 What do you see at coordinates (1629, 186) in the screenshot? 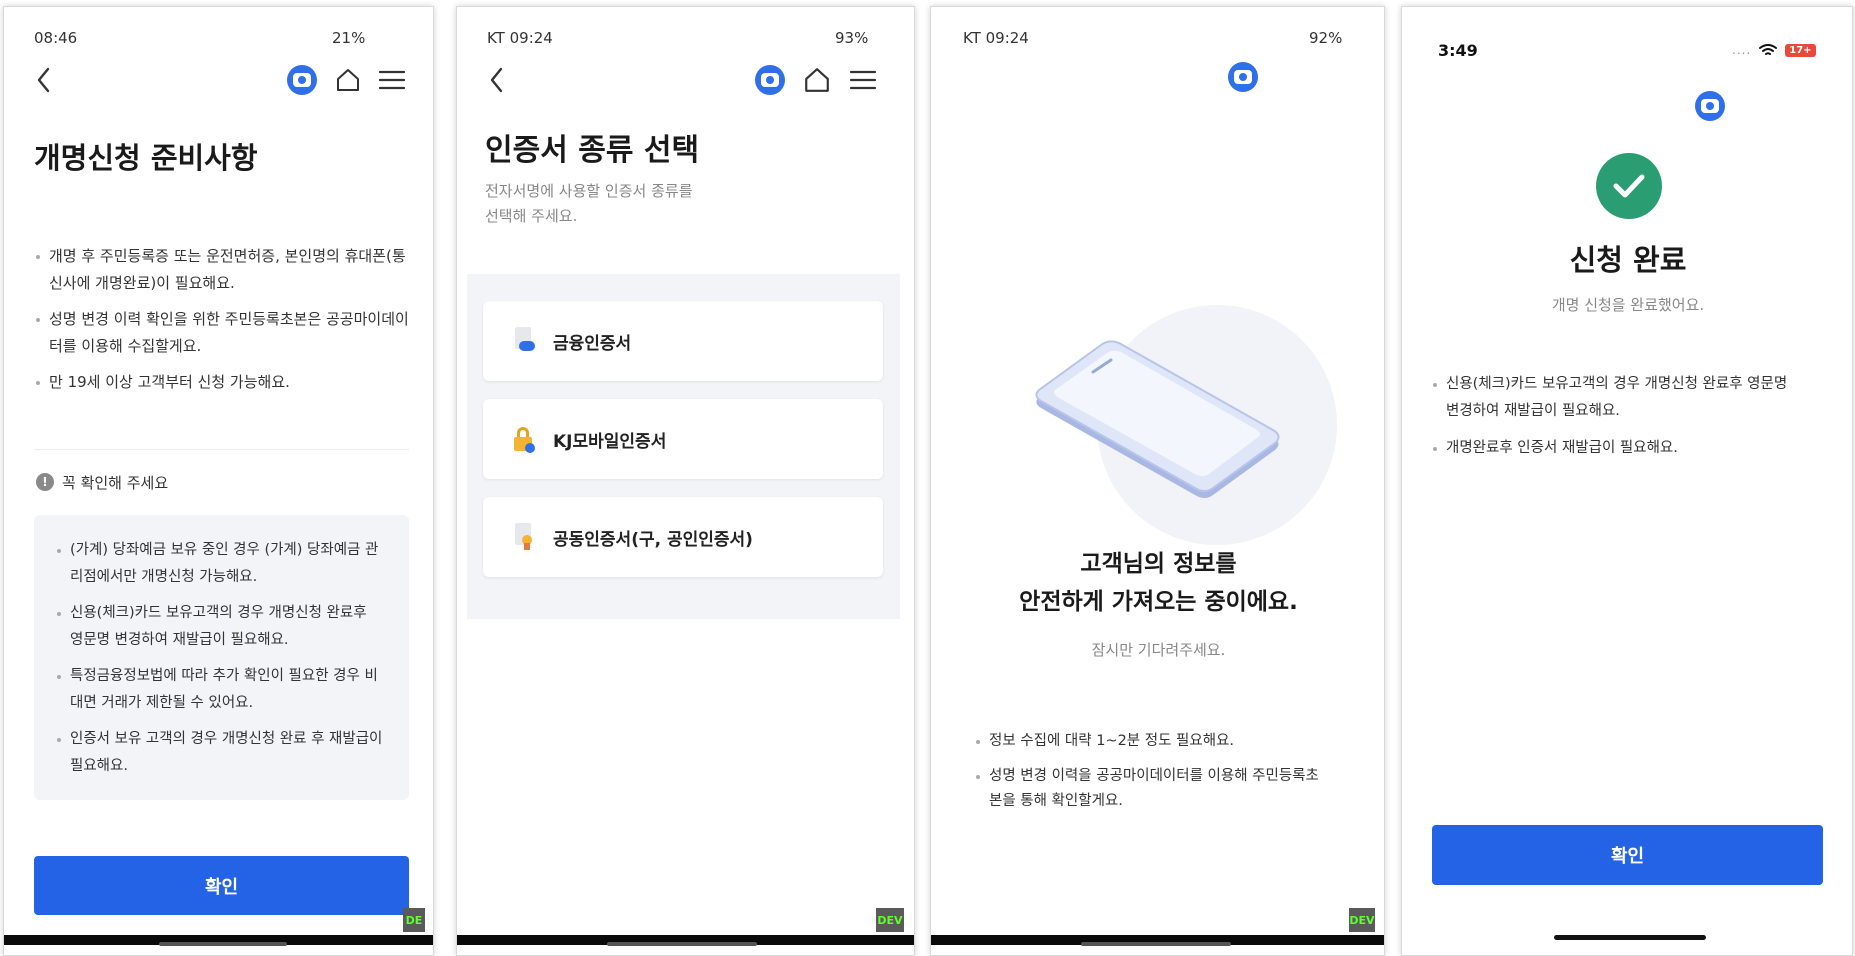
I see `check-circle-icon` at bounding box center [1629, 186].